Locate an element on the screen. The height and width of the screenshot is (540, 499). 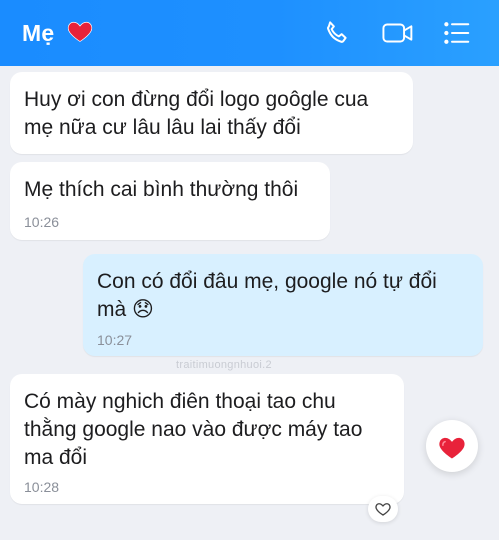
watermark: traitimuongnhuoi.2 is located at coordinates (224, 365).